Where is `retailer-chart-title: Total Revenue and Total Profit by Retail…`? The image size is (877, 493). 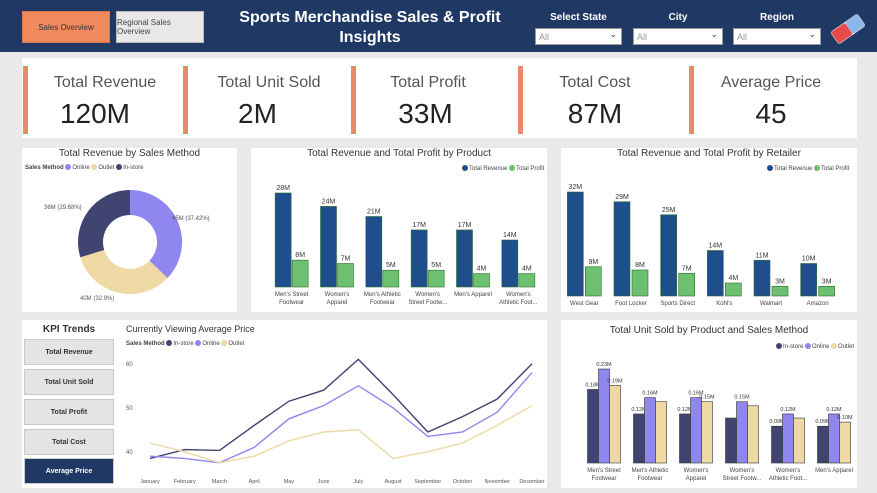
retailer-chart-title: Total Revenue and Total Profit by Retail… is located at coordinates (709, 153).